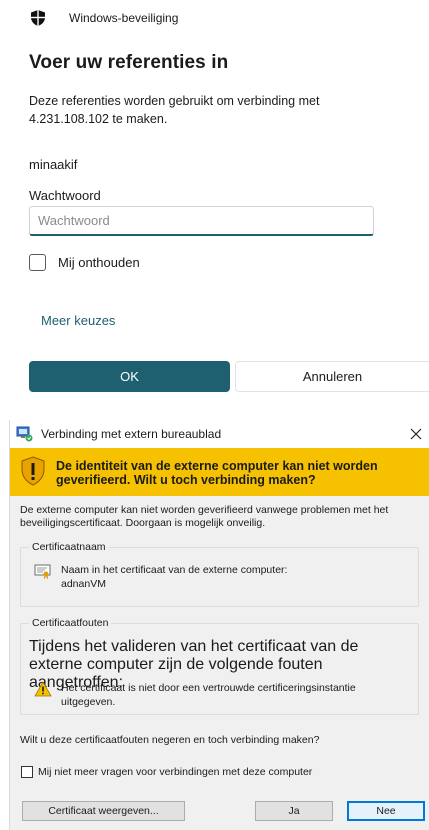 This screenshot has width=429, height=830. I want to click on group-title: Certificaatfouten, so click(70, 623).